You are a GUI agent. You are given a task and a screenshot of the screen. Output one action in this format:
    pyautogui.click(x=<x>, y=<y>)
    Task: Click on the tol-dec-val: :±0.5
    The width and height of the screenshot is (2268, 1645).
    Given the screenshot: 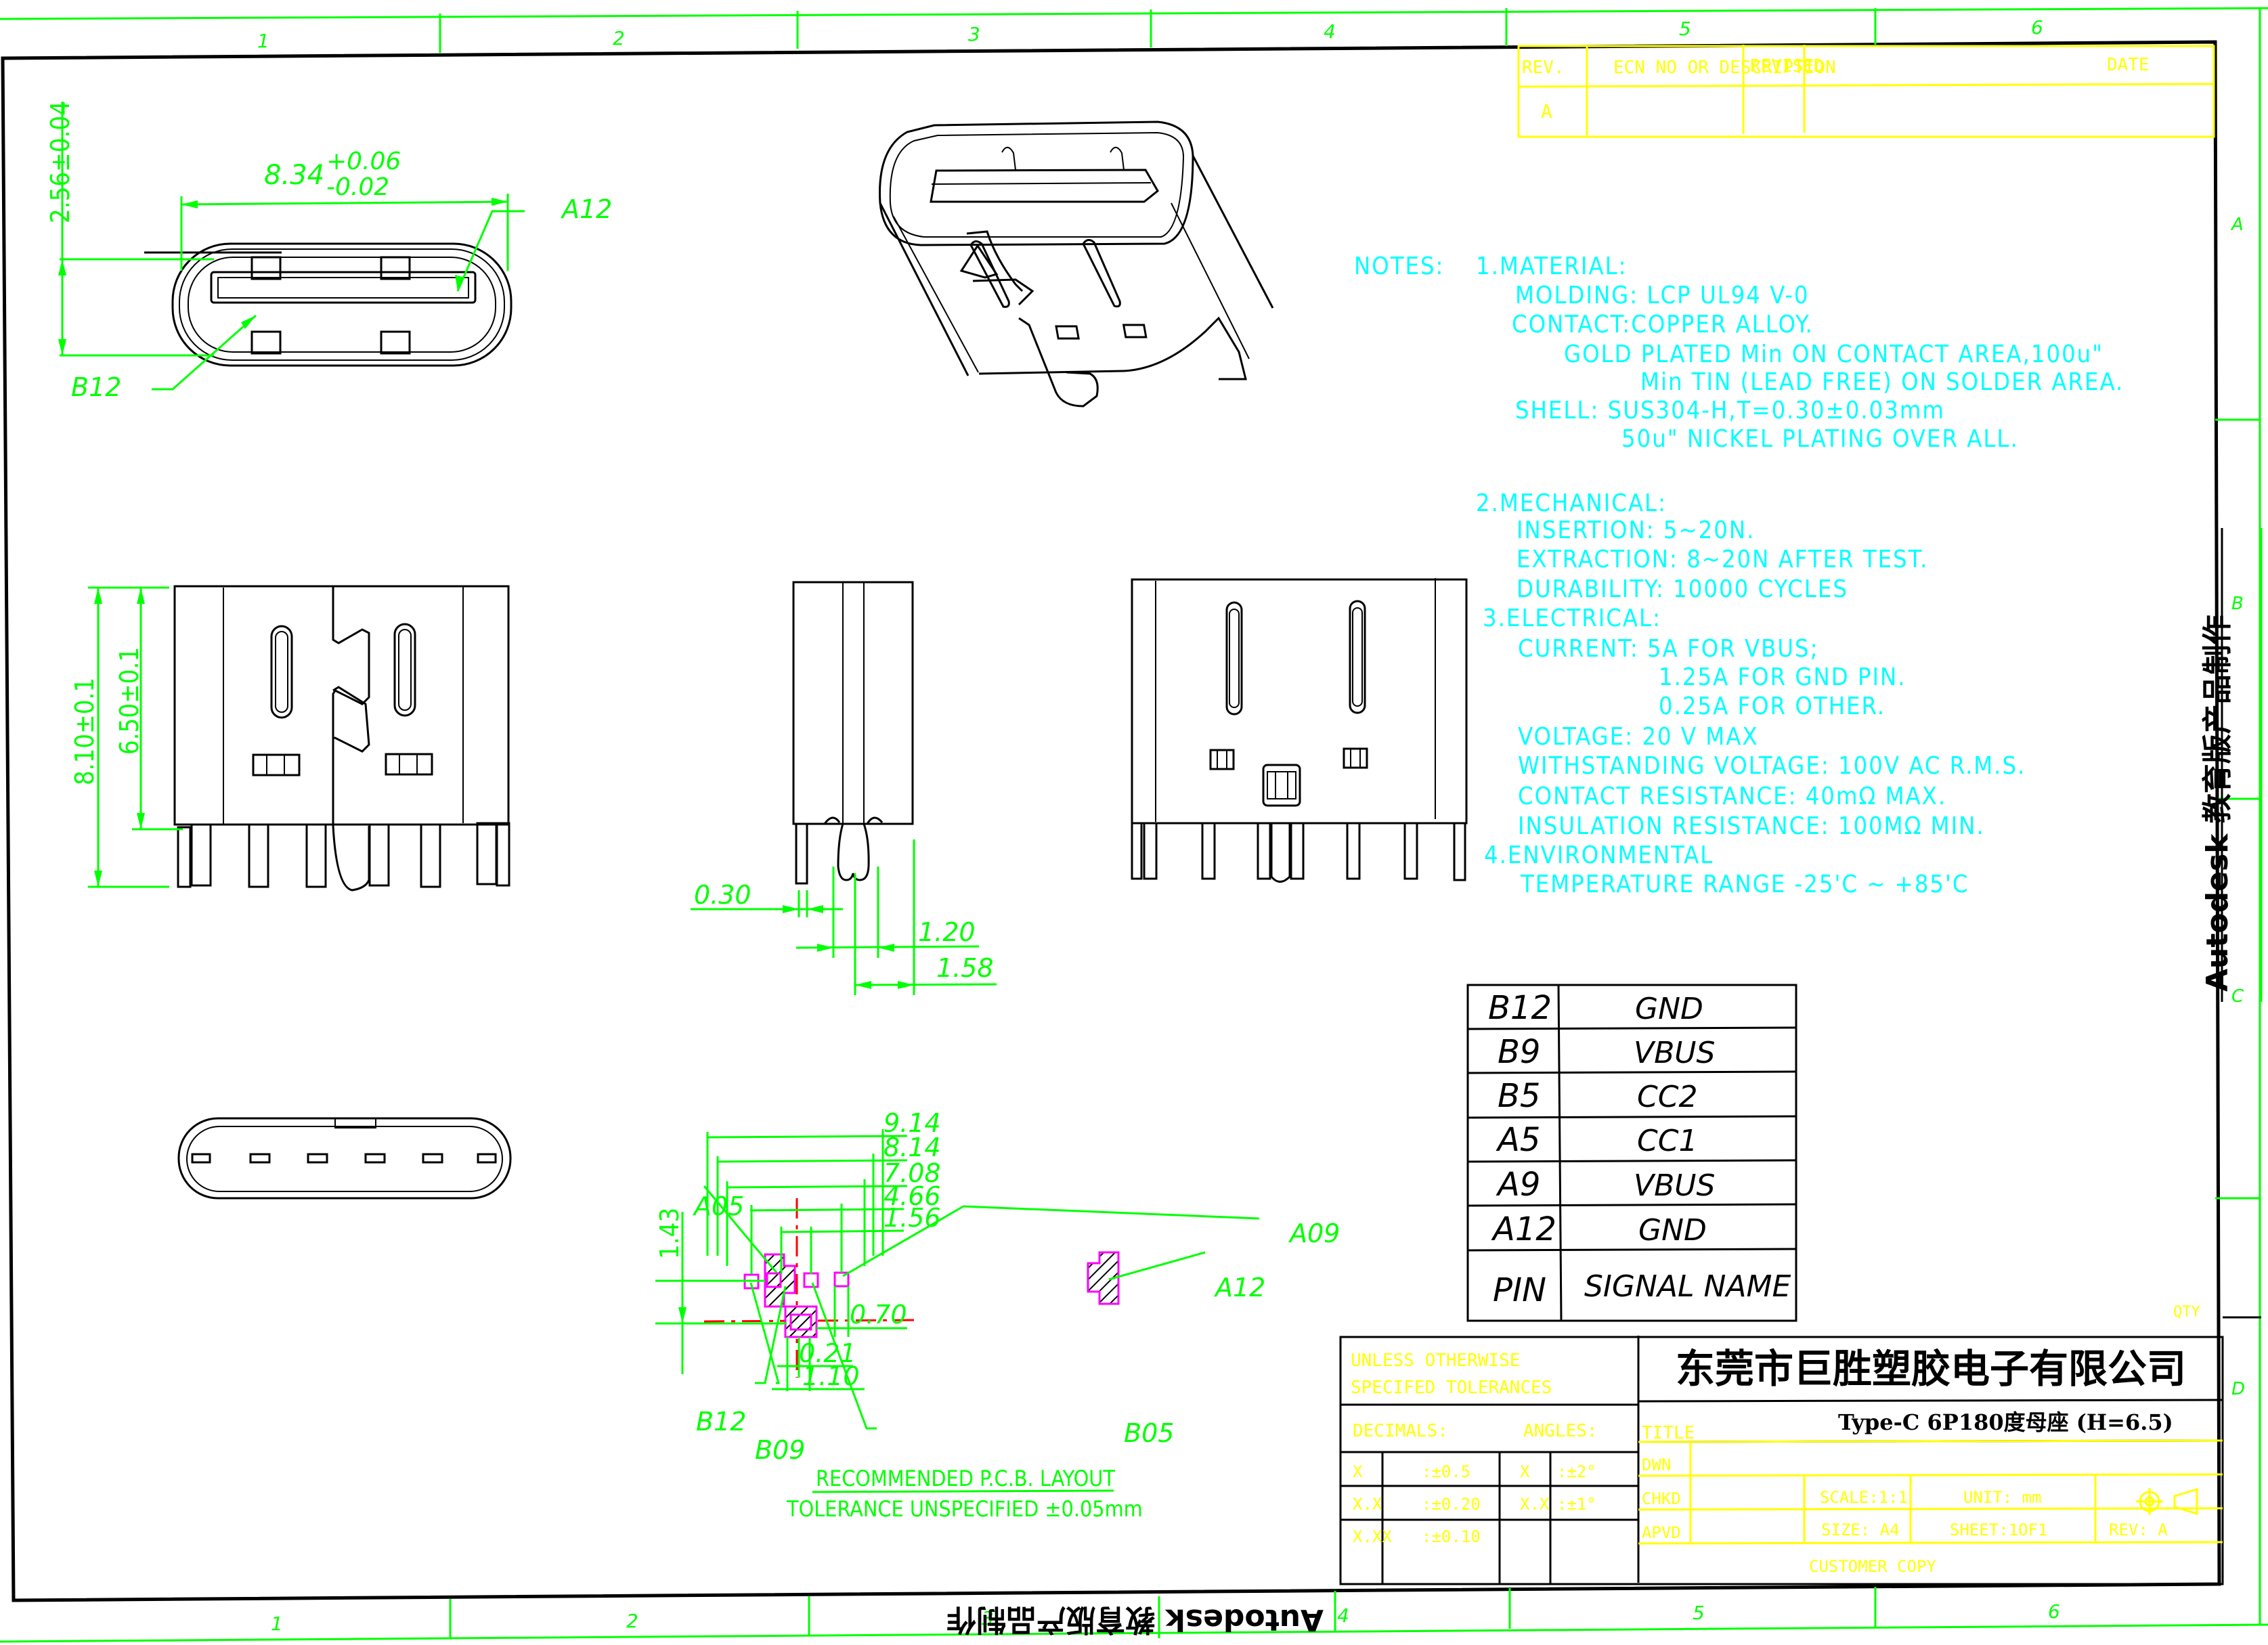 What is the action you would take?
    pyautogui.click(x=1446, y=1471)
    